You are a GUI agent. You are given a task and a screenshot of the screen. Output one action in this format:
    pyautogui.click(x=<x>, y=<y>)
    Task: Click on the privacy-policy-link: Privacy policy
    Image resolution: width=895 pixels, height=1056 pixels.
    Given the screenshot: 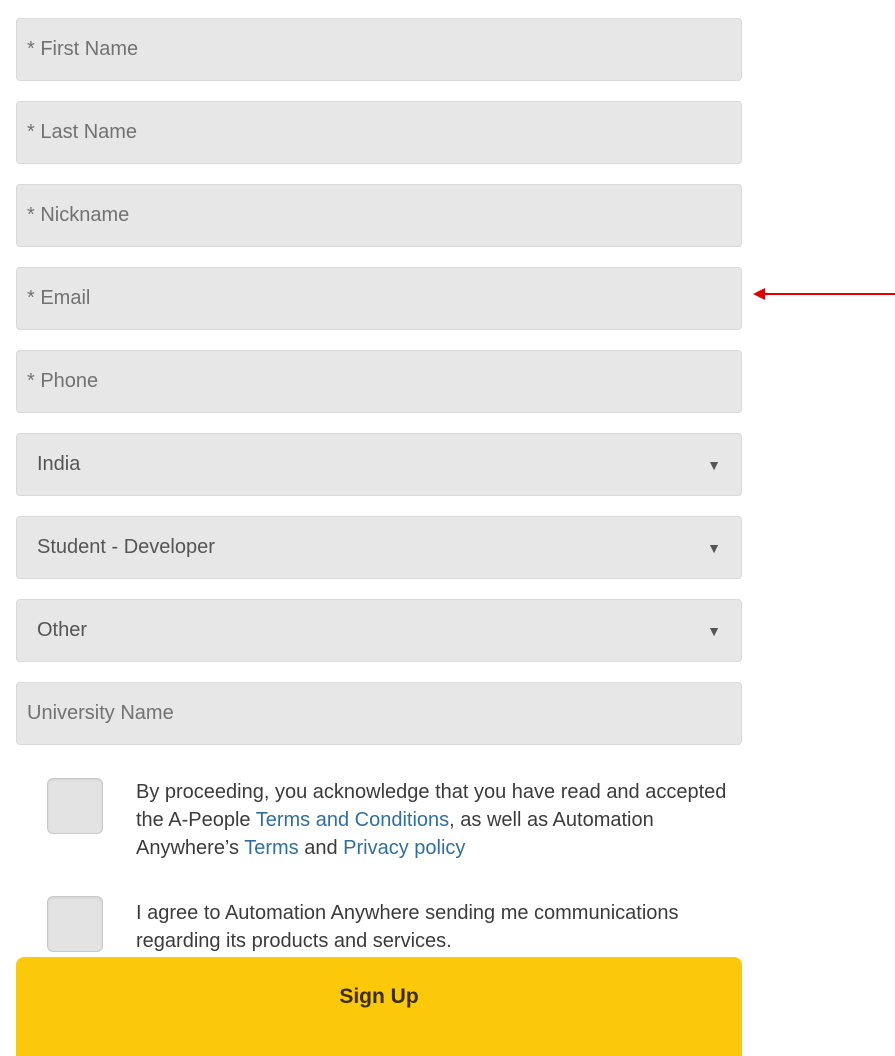 What is the action you would take?
    pyautogui.click(x=404, y=848)
    